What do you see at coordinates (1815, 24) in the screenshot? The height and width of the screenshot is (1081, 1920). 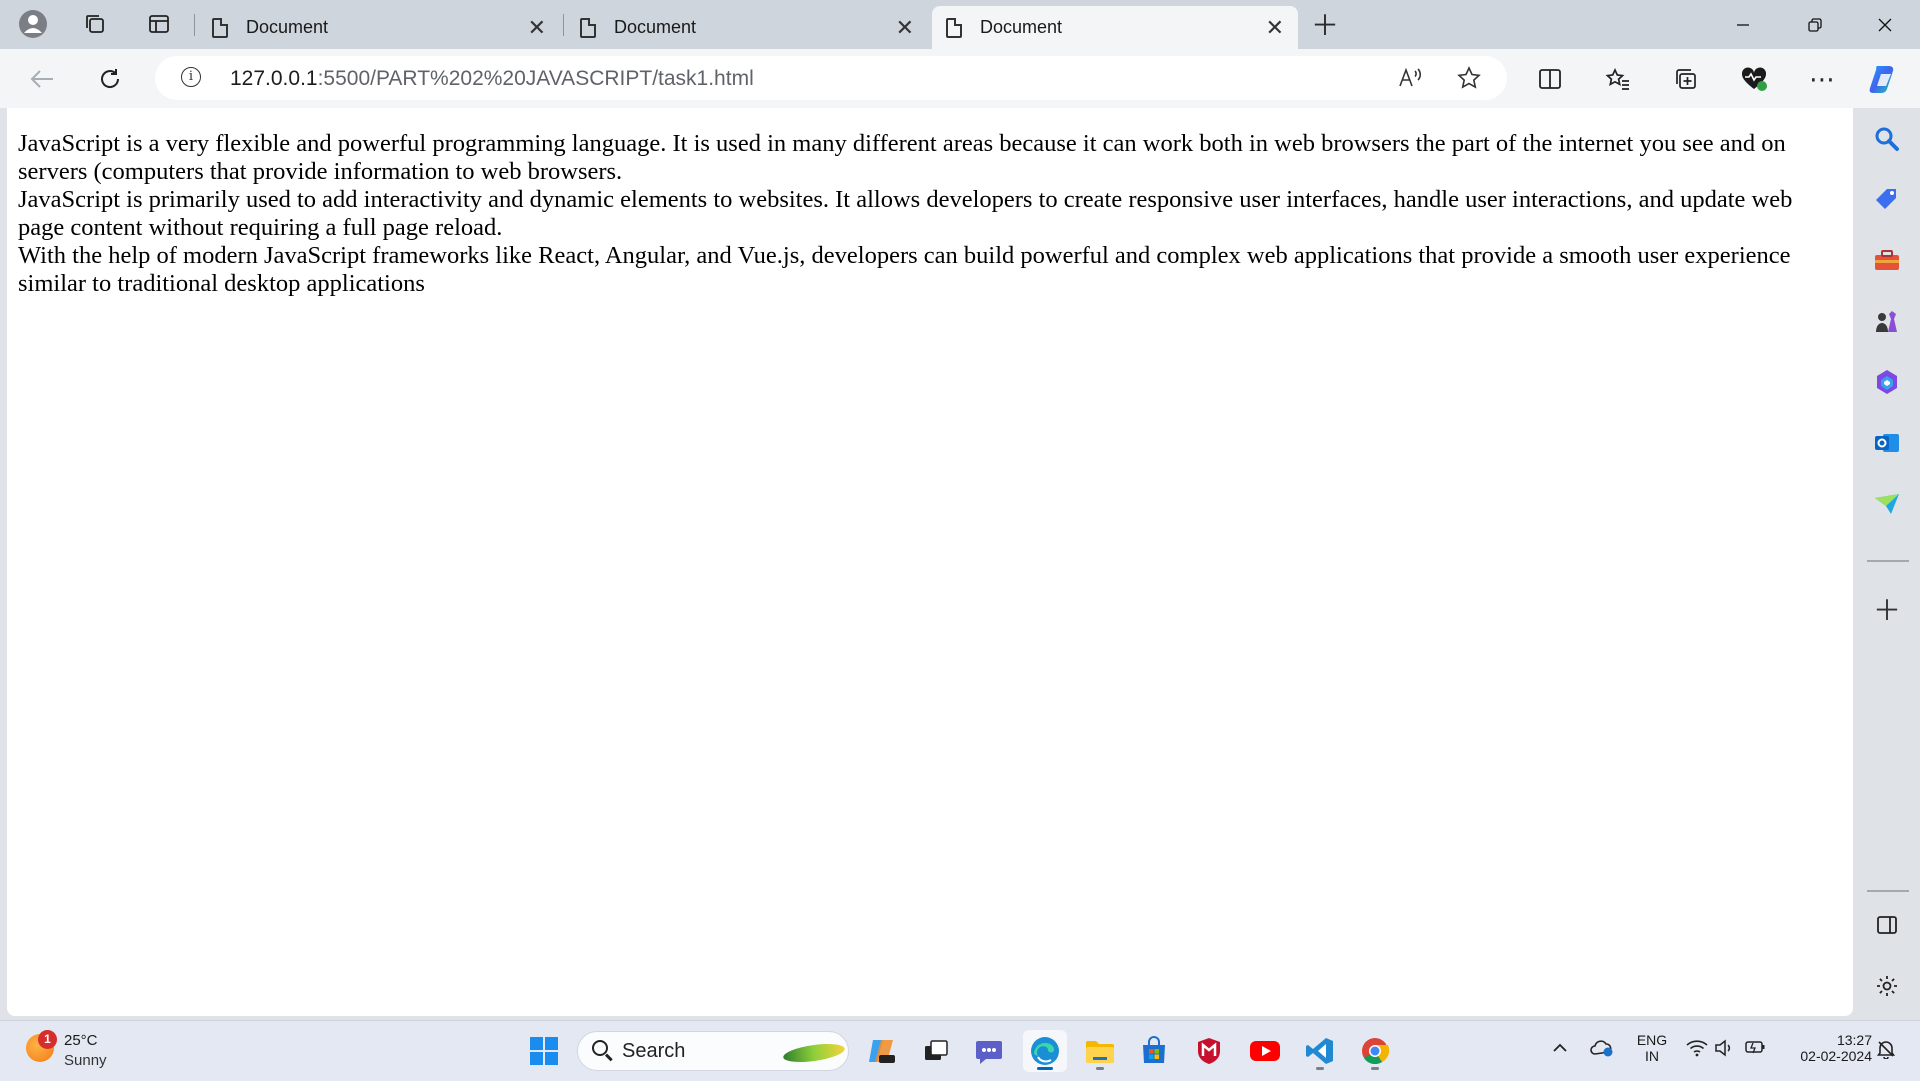 I see `restore-button` at bounding box center [1815, 24].